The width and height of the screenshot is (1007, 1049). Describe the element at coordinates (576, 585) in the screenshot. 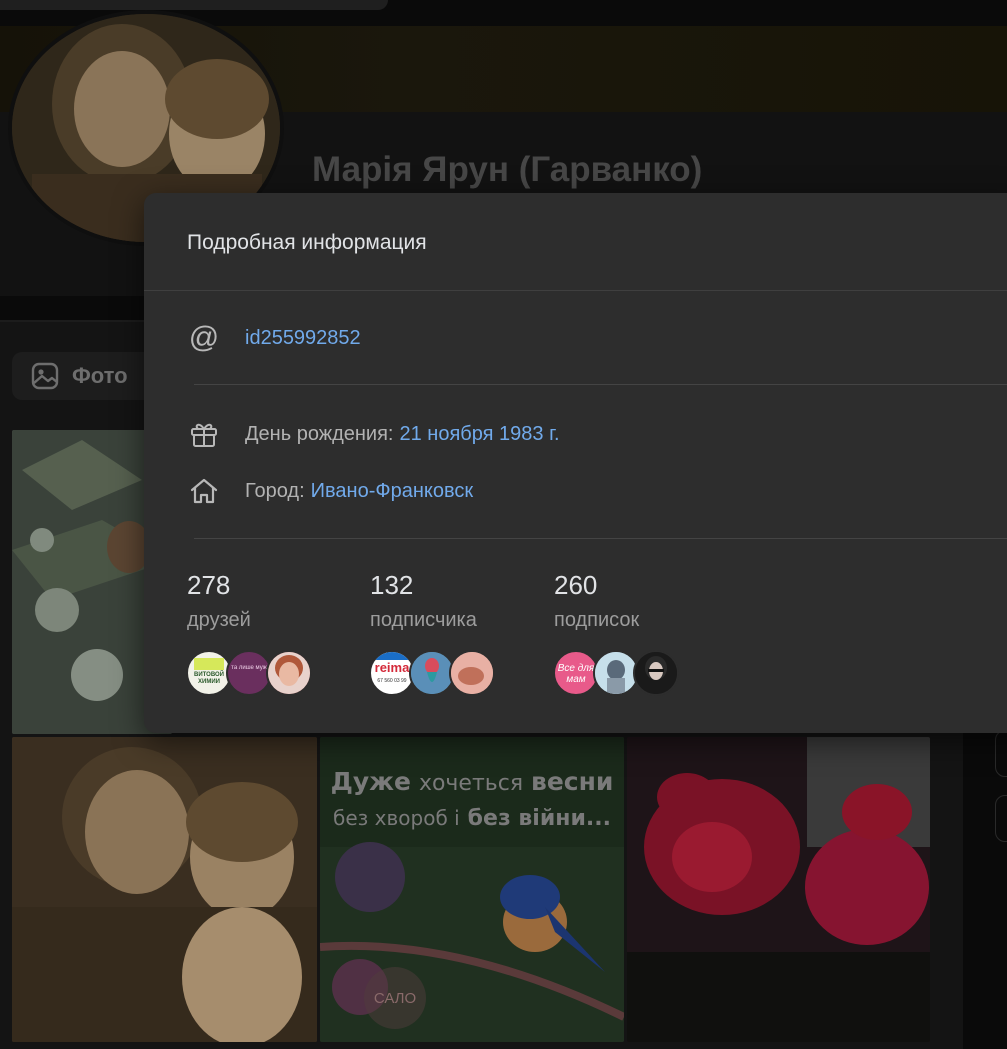

I see `stat-count: 260` at that location.